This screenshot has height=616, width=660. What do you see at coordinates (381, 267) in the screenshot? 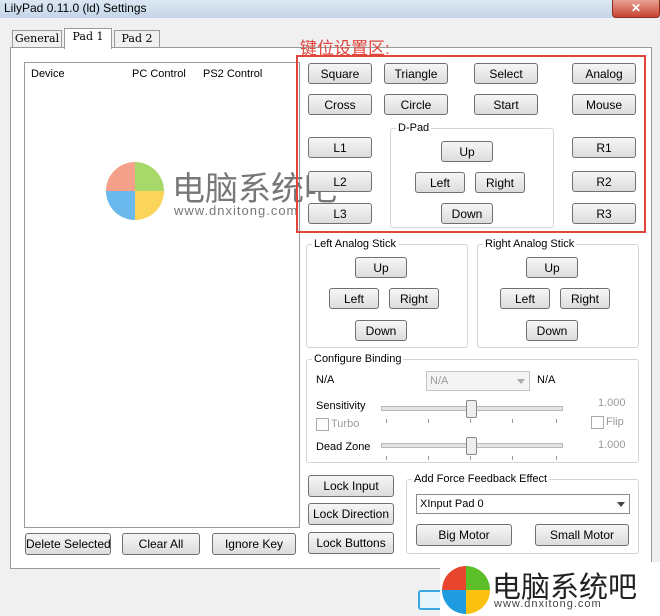
I see `left-stick-up-button: Up` at bounding box center [381, 267].